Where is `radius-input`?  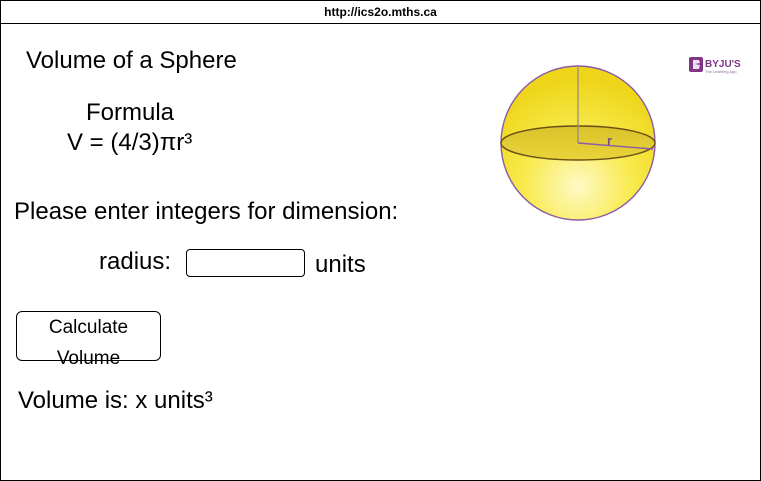
radius-input is located at coordinates (245, 263).